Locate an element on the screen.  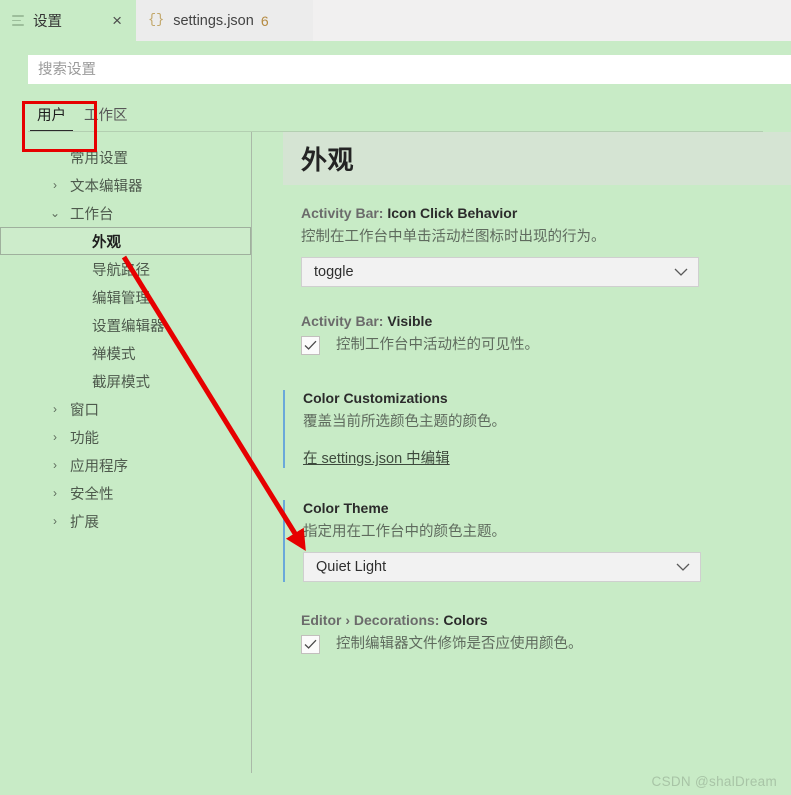
sidebar-item-label: 设置编辑器 is located at coordinates (128, 326).